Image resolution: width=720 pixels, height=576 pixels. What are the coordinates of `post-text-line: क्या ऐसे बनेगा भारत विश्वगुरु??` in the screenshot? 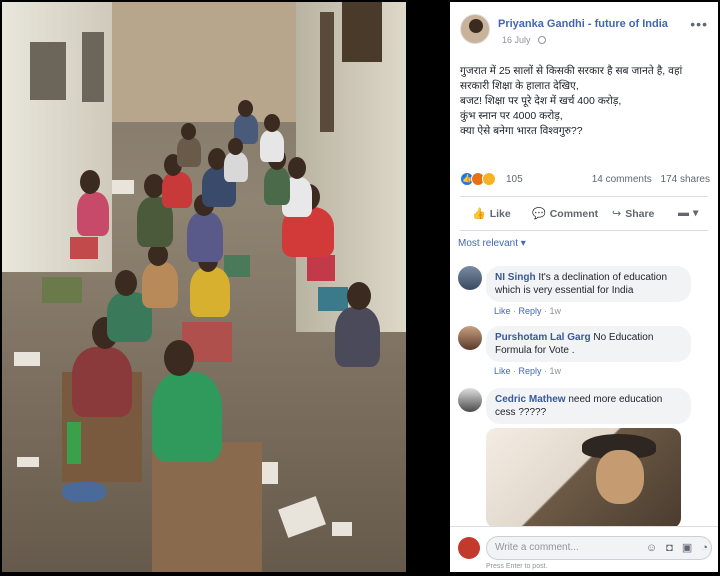 It's located at (521, 131).